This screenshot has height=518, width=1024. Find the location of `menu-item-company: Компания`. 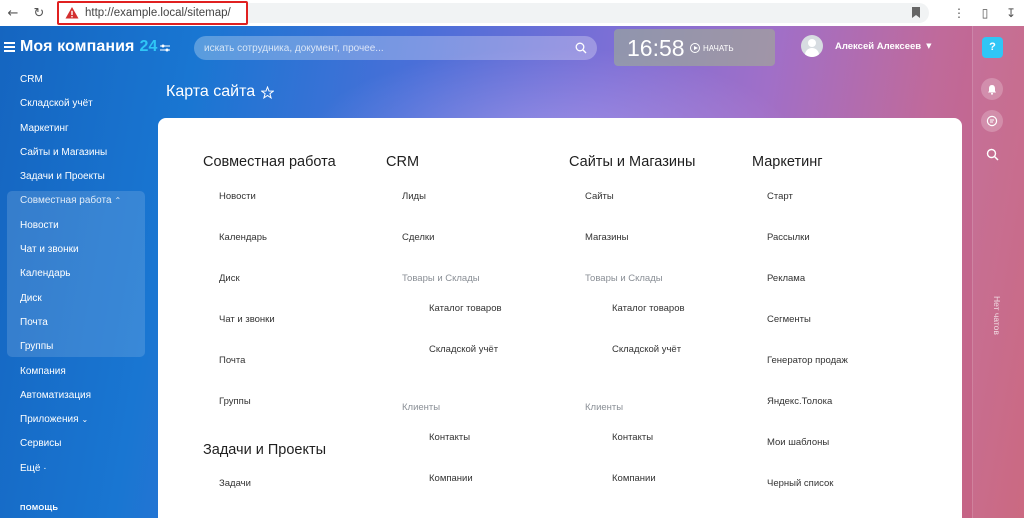

menu-item-company: Компания is located at coordinates (75, 372).